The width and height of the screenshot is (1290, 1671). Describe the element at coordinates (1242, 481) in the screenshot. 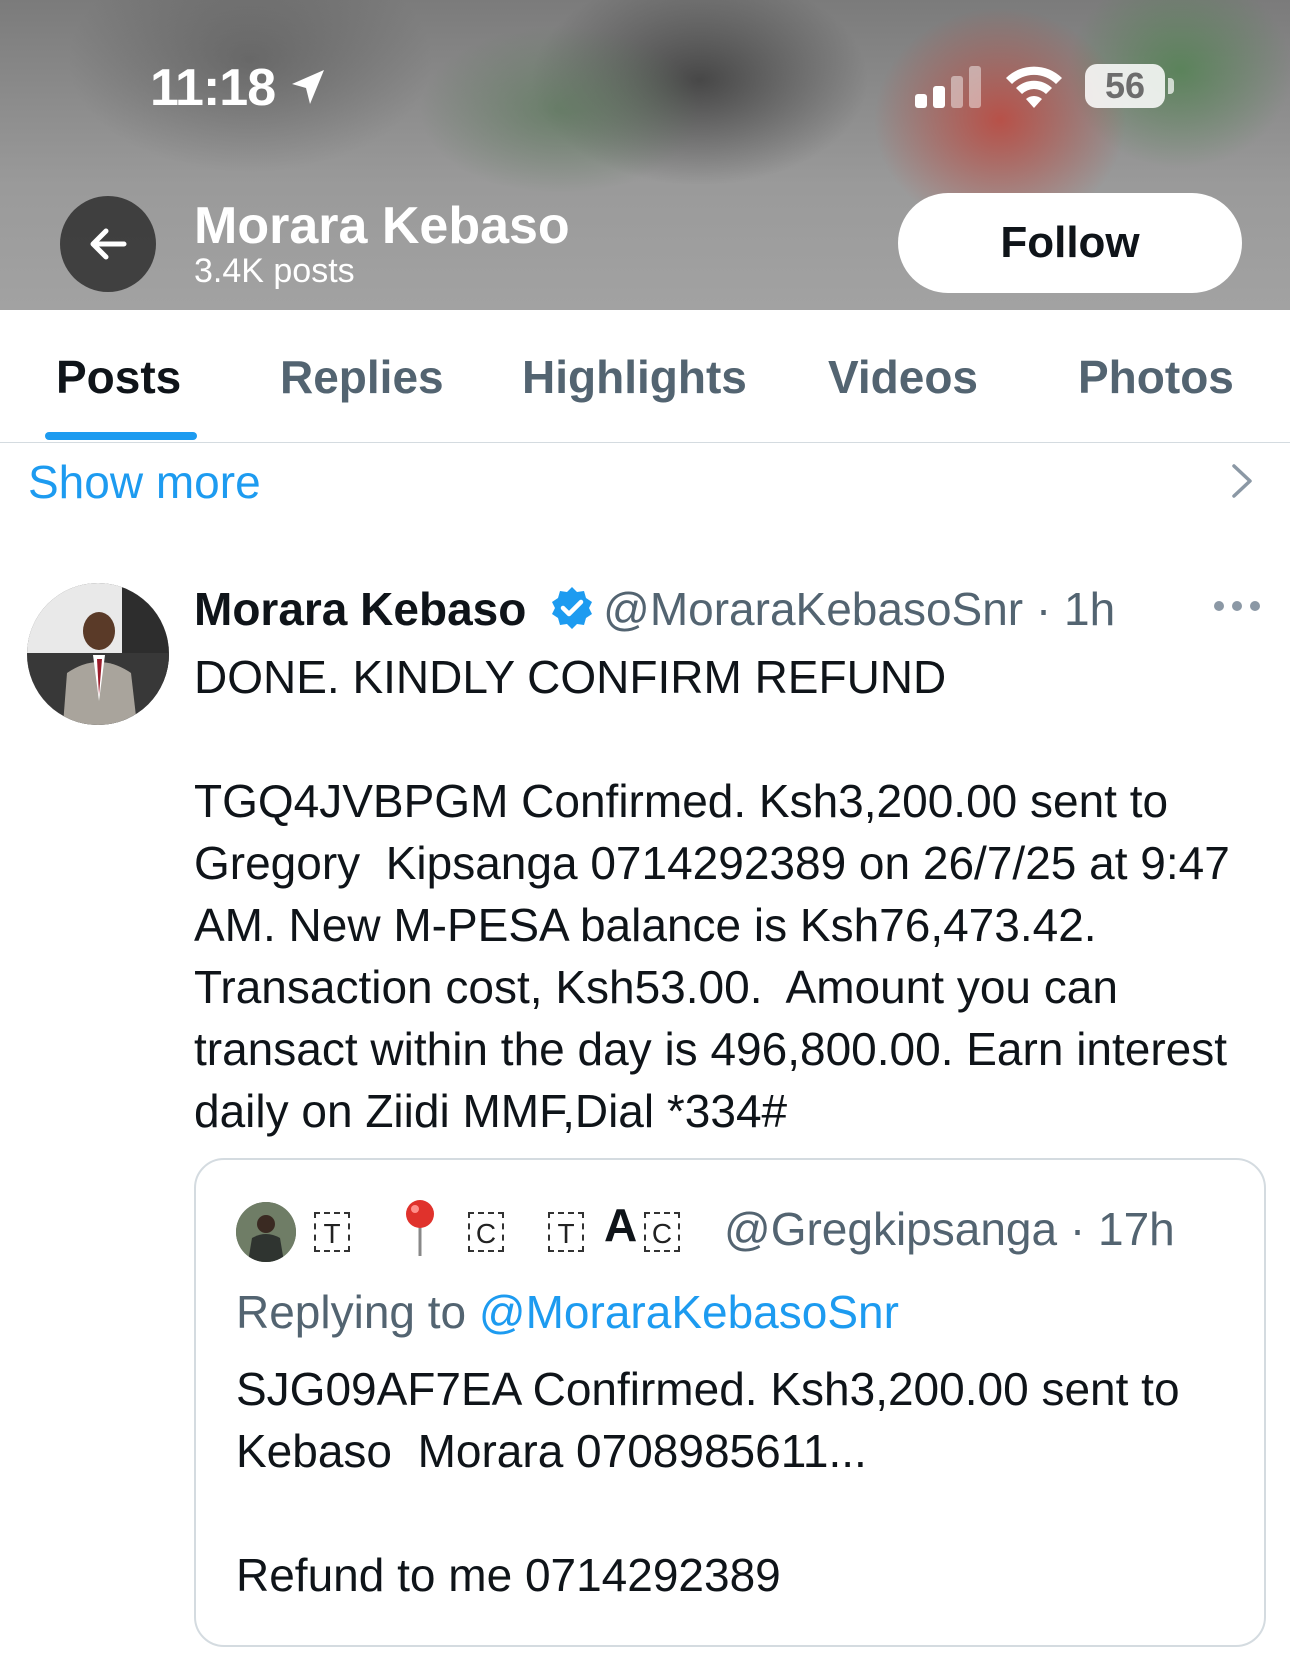

I see `chevron-right-icon` at that location.